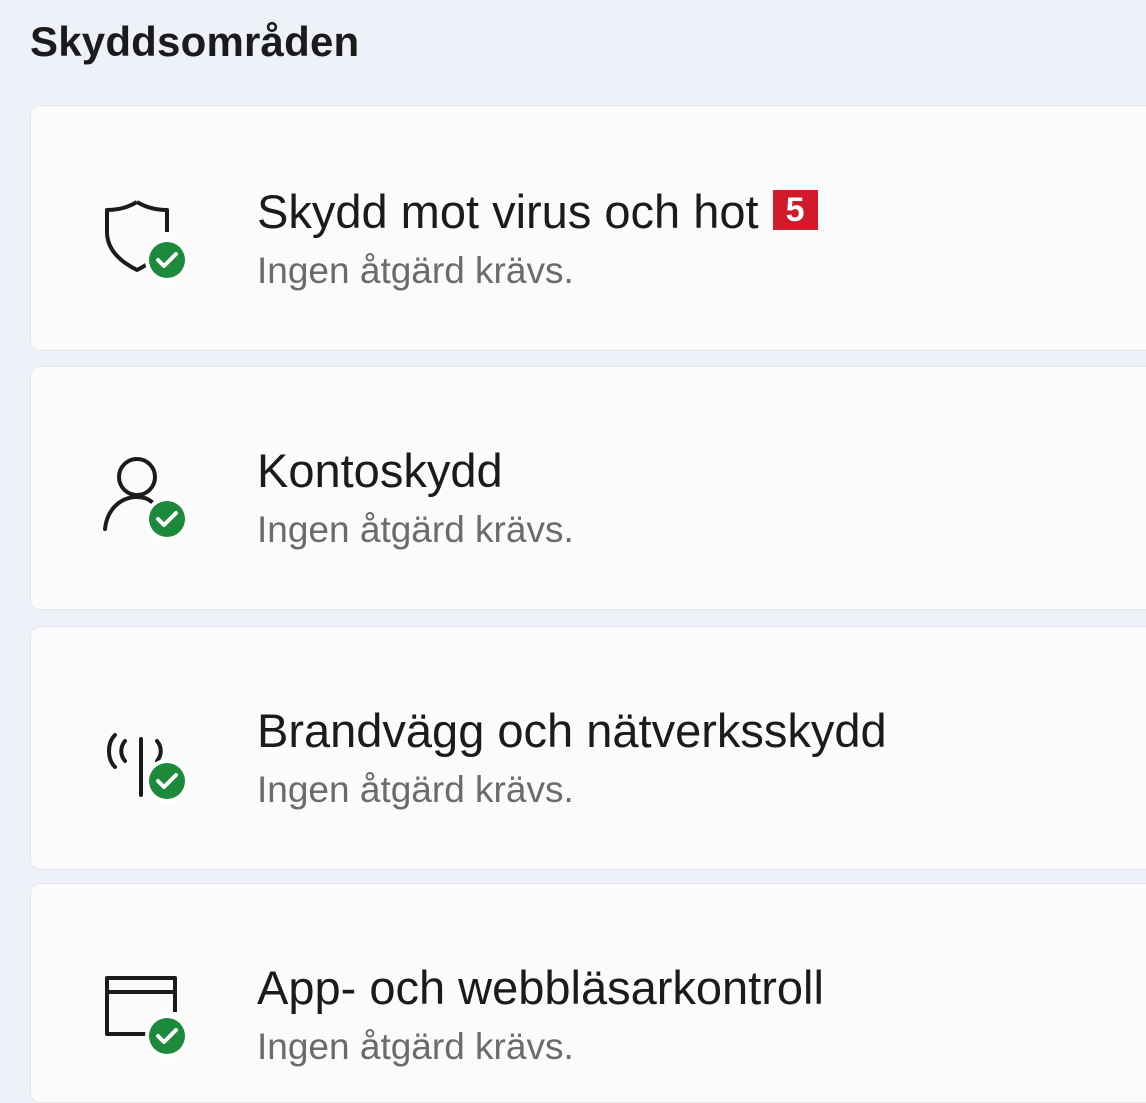 The height and width of the screenshot is (1103, 1146). Describe the element at coordinates (795, 210) in the screenshot. I see `callout-marker: 5` at that location.